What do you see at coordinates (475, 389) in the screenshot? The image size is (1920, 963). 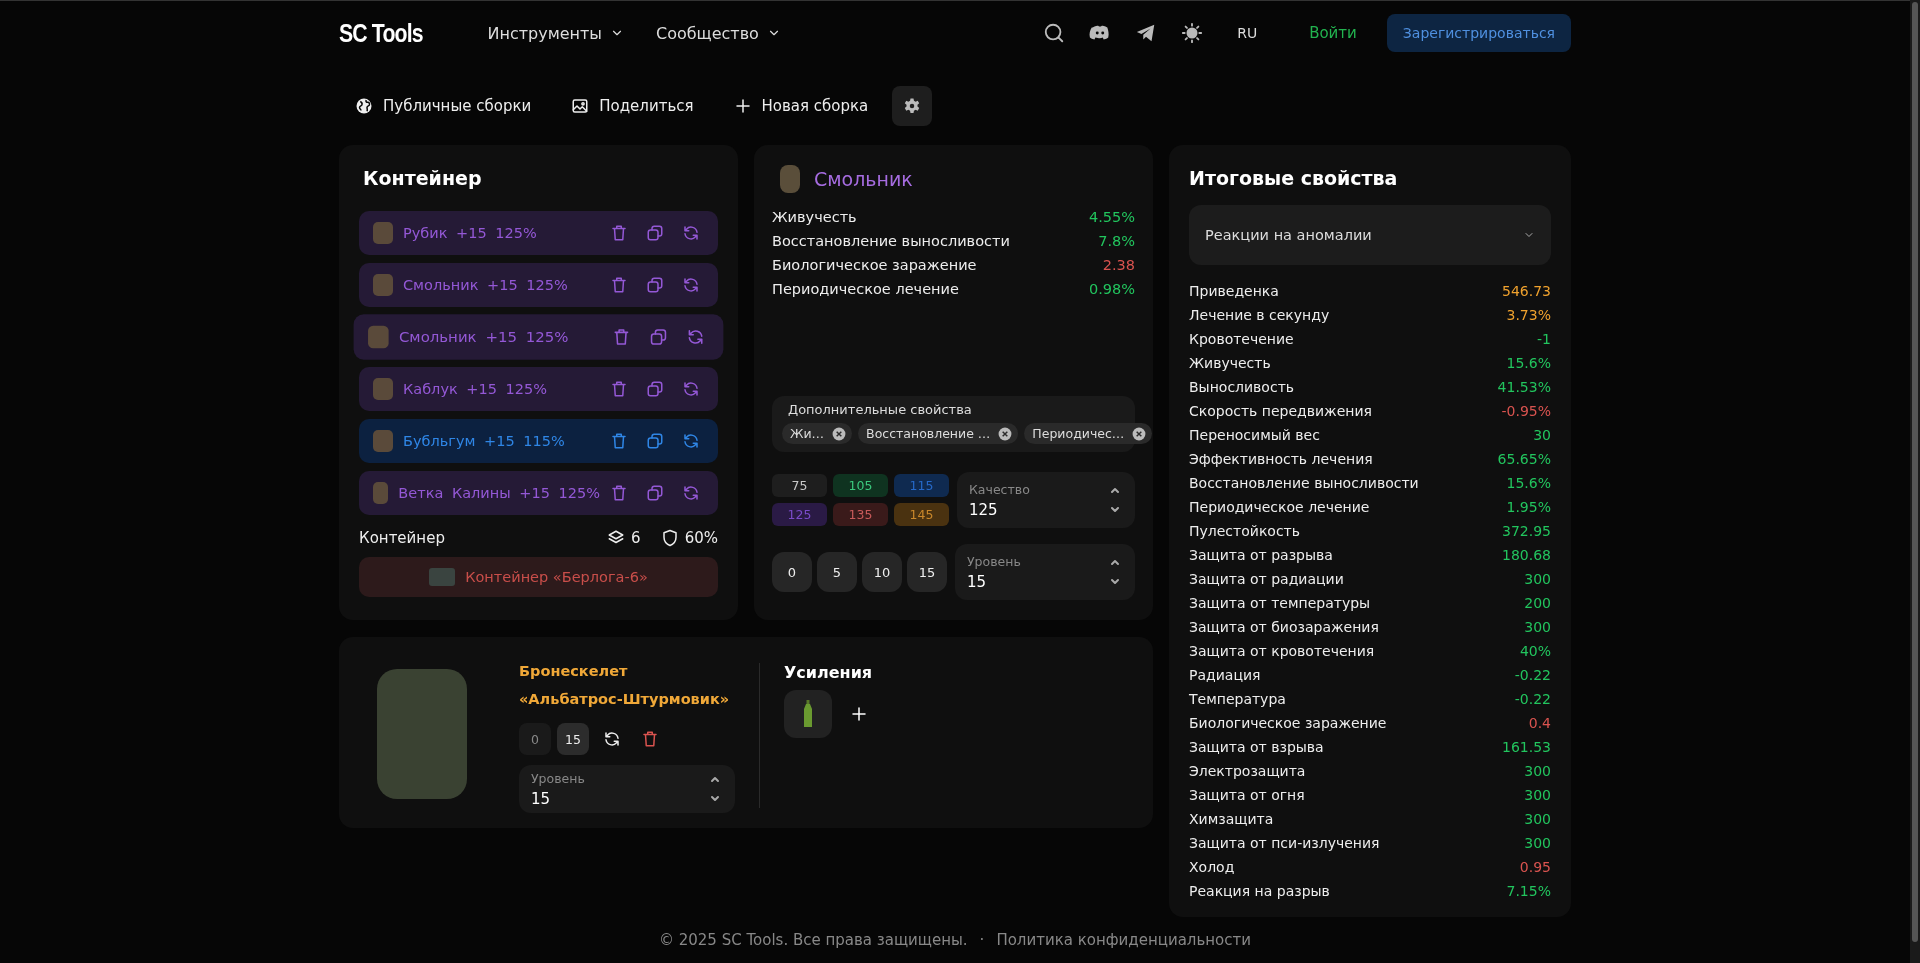 I see `artifact-label: Каблук +15 125%` at bounding box center [475, 389].